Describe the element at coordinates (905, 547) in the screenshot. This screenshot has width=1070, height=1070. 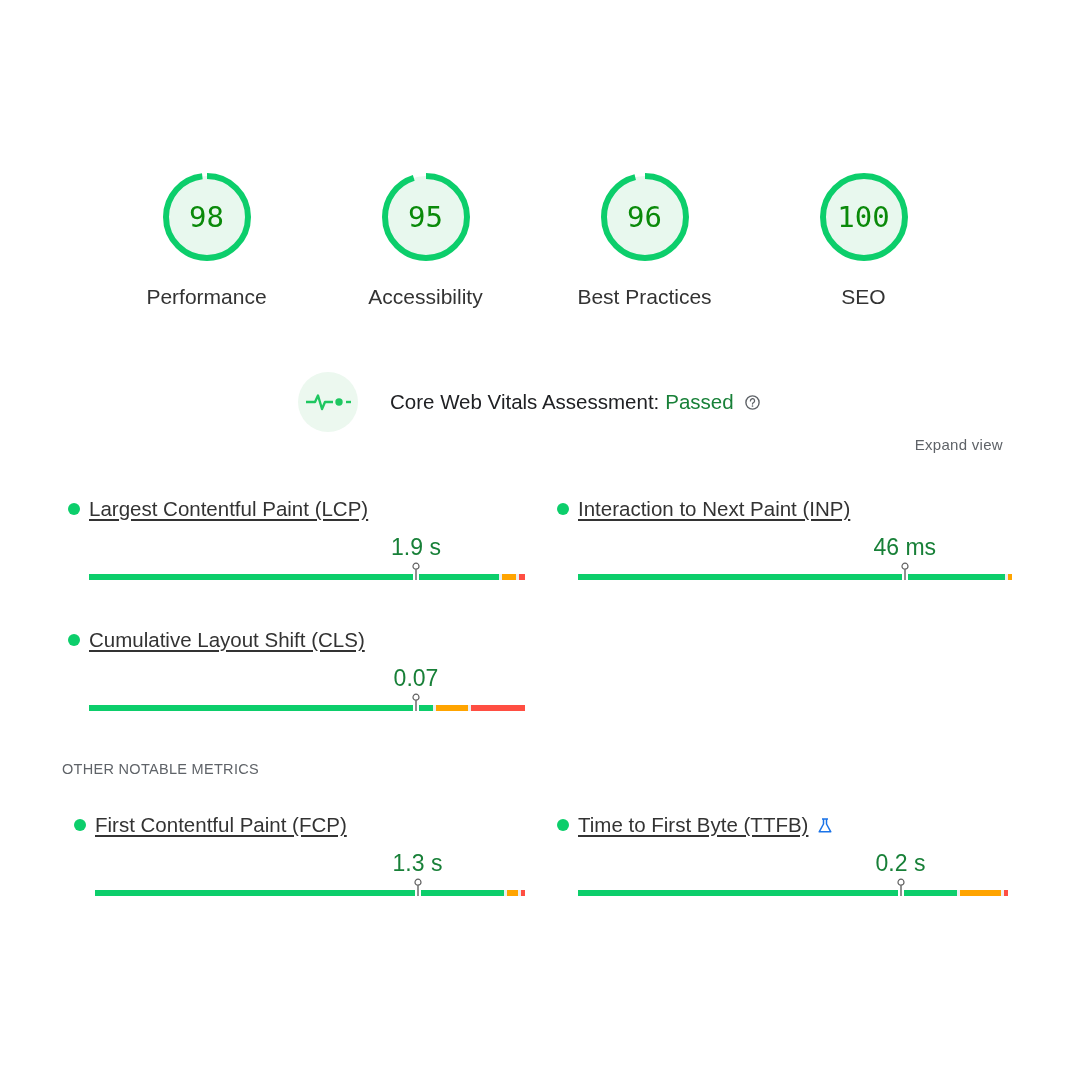
I see `metric-value: 46 ms` at that location.